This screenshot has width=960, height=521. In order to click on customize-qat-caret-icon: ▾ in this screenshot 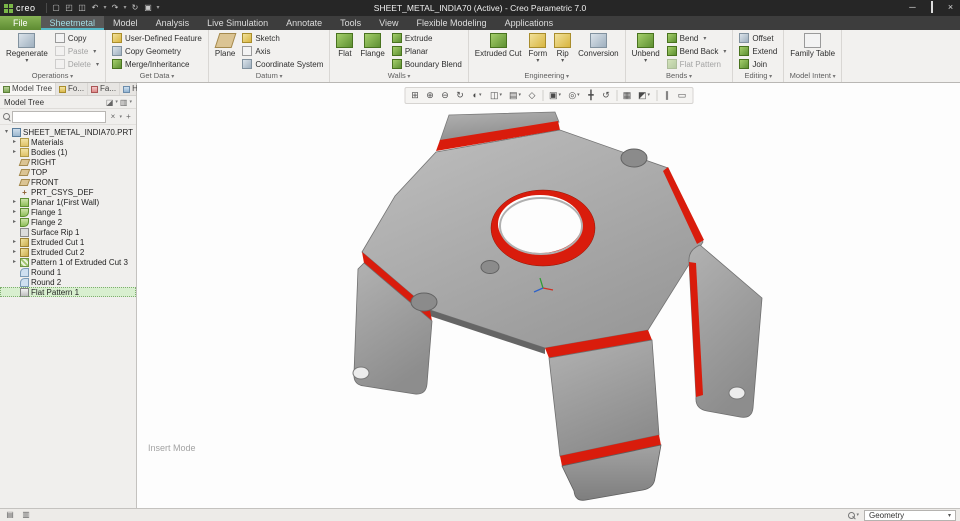, I will do `click(158, 8)`.